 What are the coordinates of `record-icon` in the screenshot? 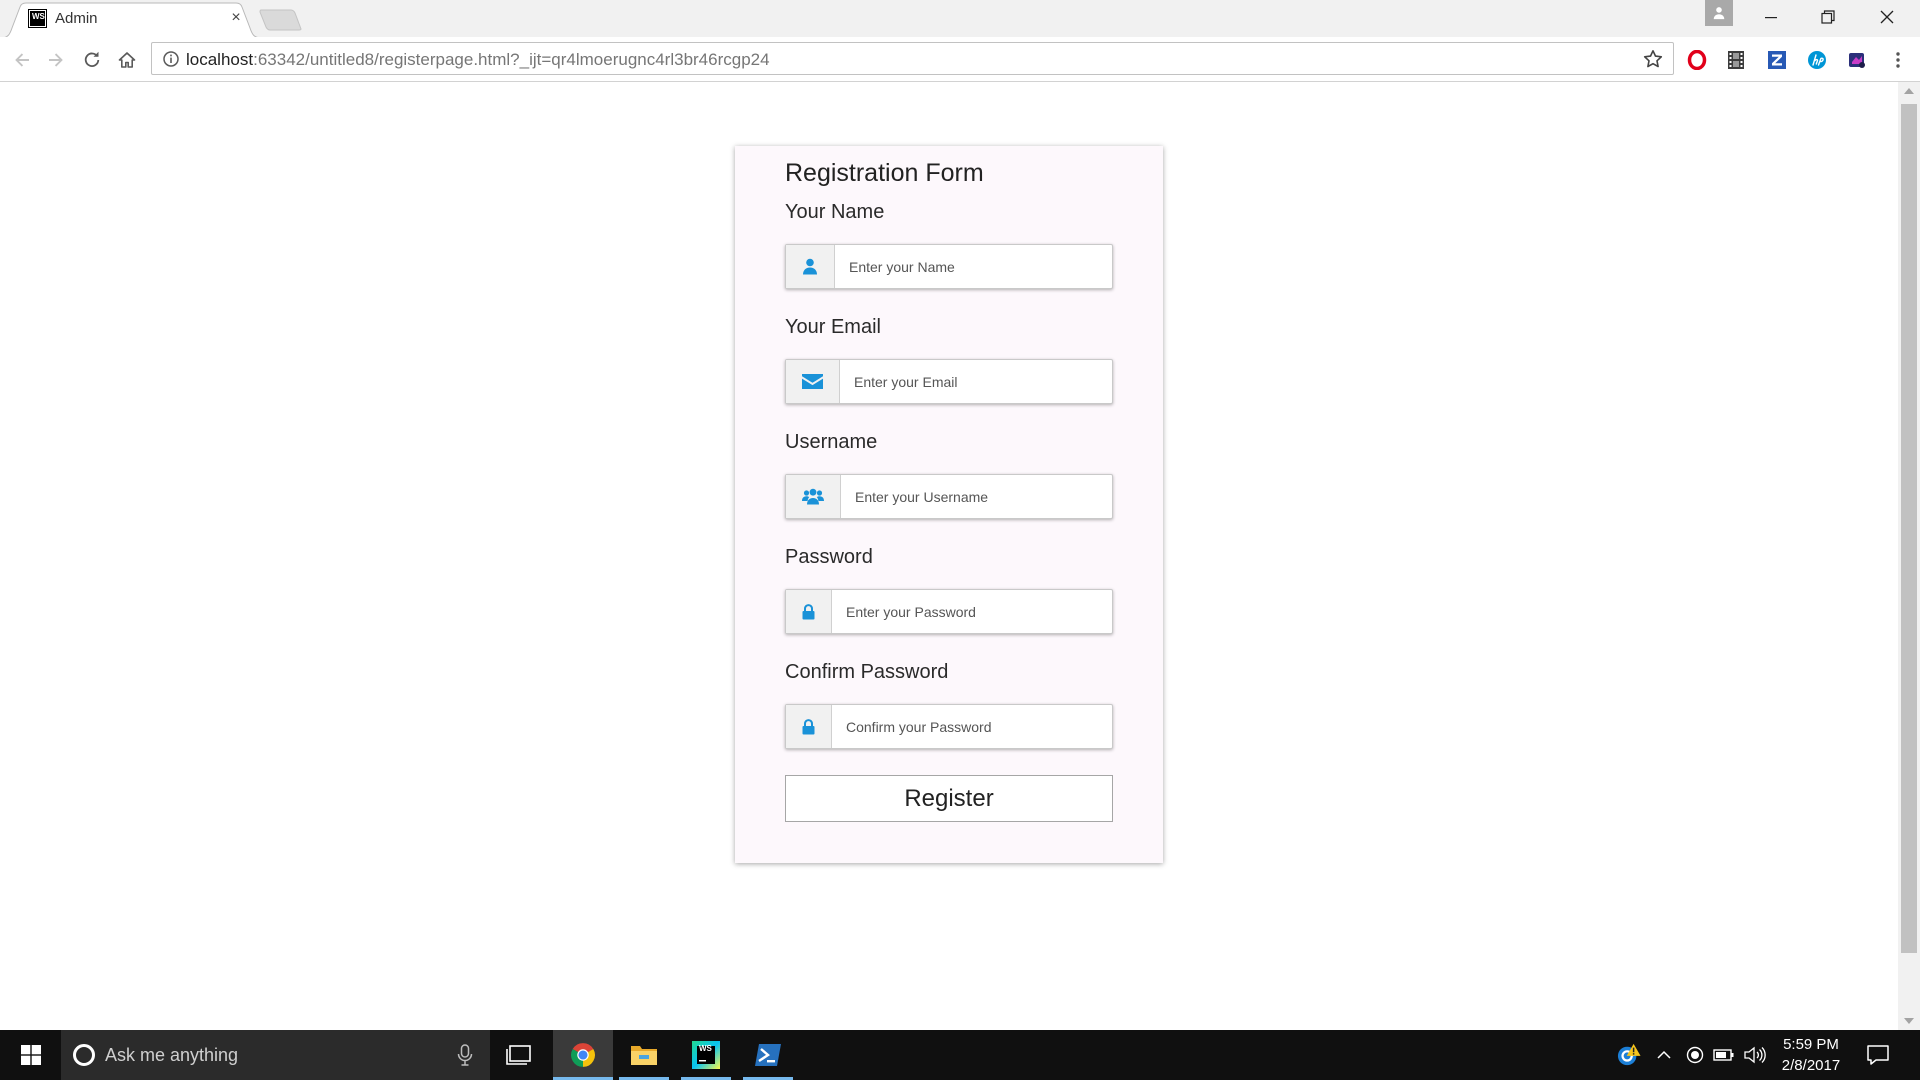 It's located at (1695, 1055).